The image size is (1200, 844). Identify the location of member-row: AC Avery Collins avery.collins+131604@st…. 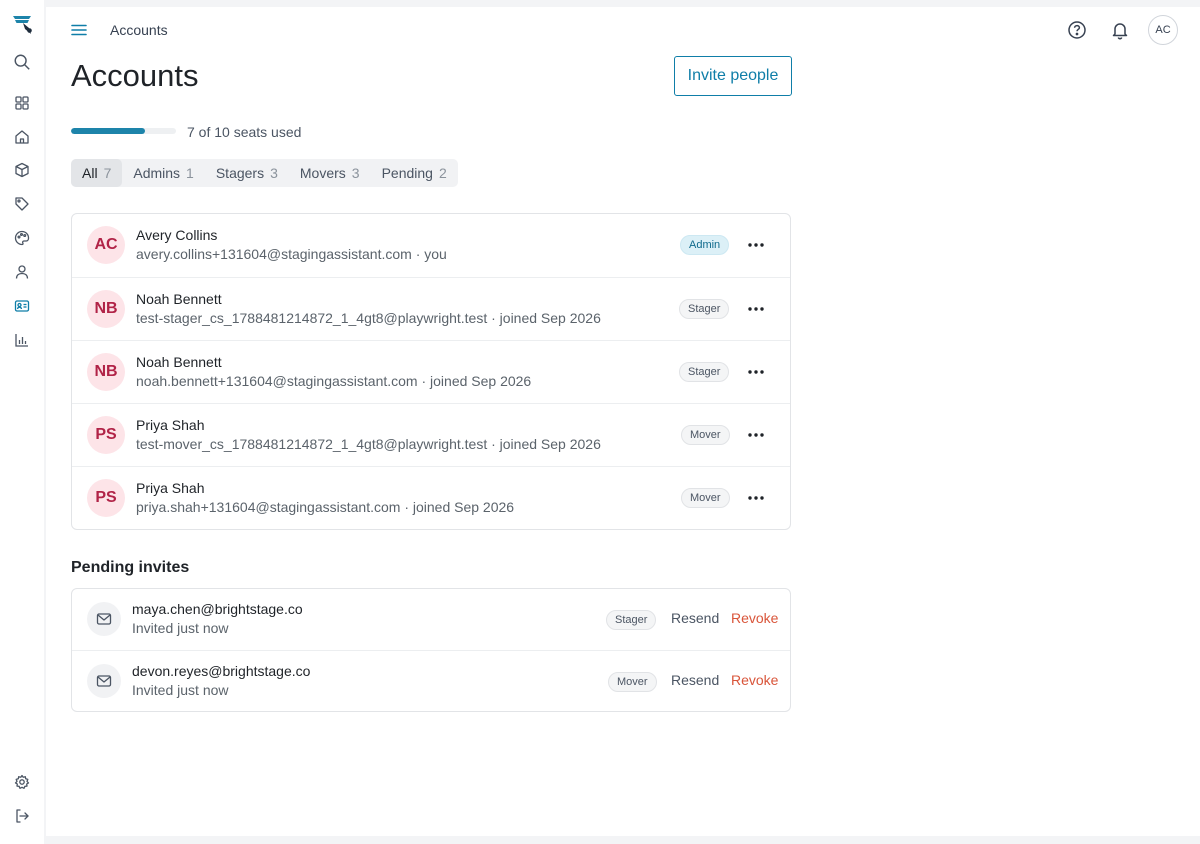
(431, 245).